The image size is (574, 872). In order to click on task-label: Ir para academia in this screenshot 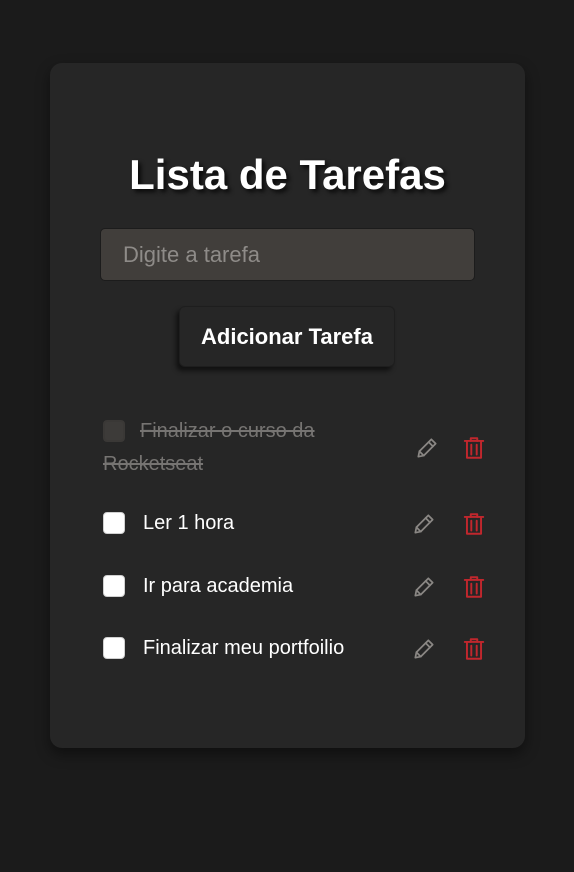, I will do `click(218, 586)`.